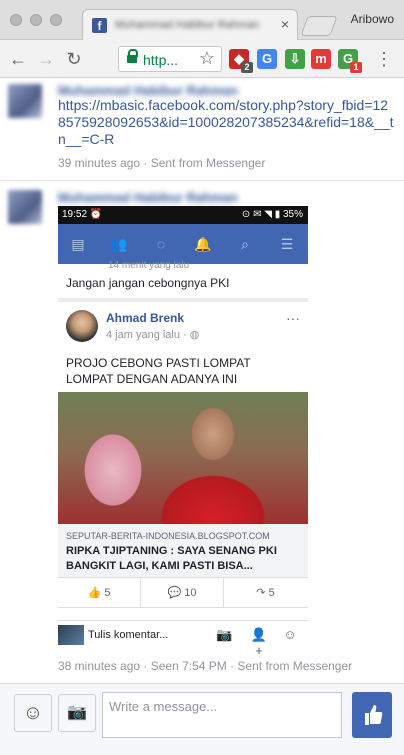 The height and width of the screenshot is (755, 404). Describe the element at coordinates (78, 244) in the screenshot. I see `news-feed-icon: ▤` at that location.